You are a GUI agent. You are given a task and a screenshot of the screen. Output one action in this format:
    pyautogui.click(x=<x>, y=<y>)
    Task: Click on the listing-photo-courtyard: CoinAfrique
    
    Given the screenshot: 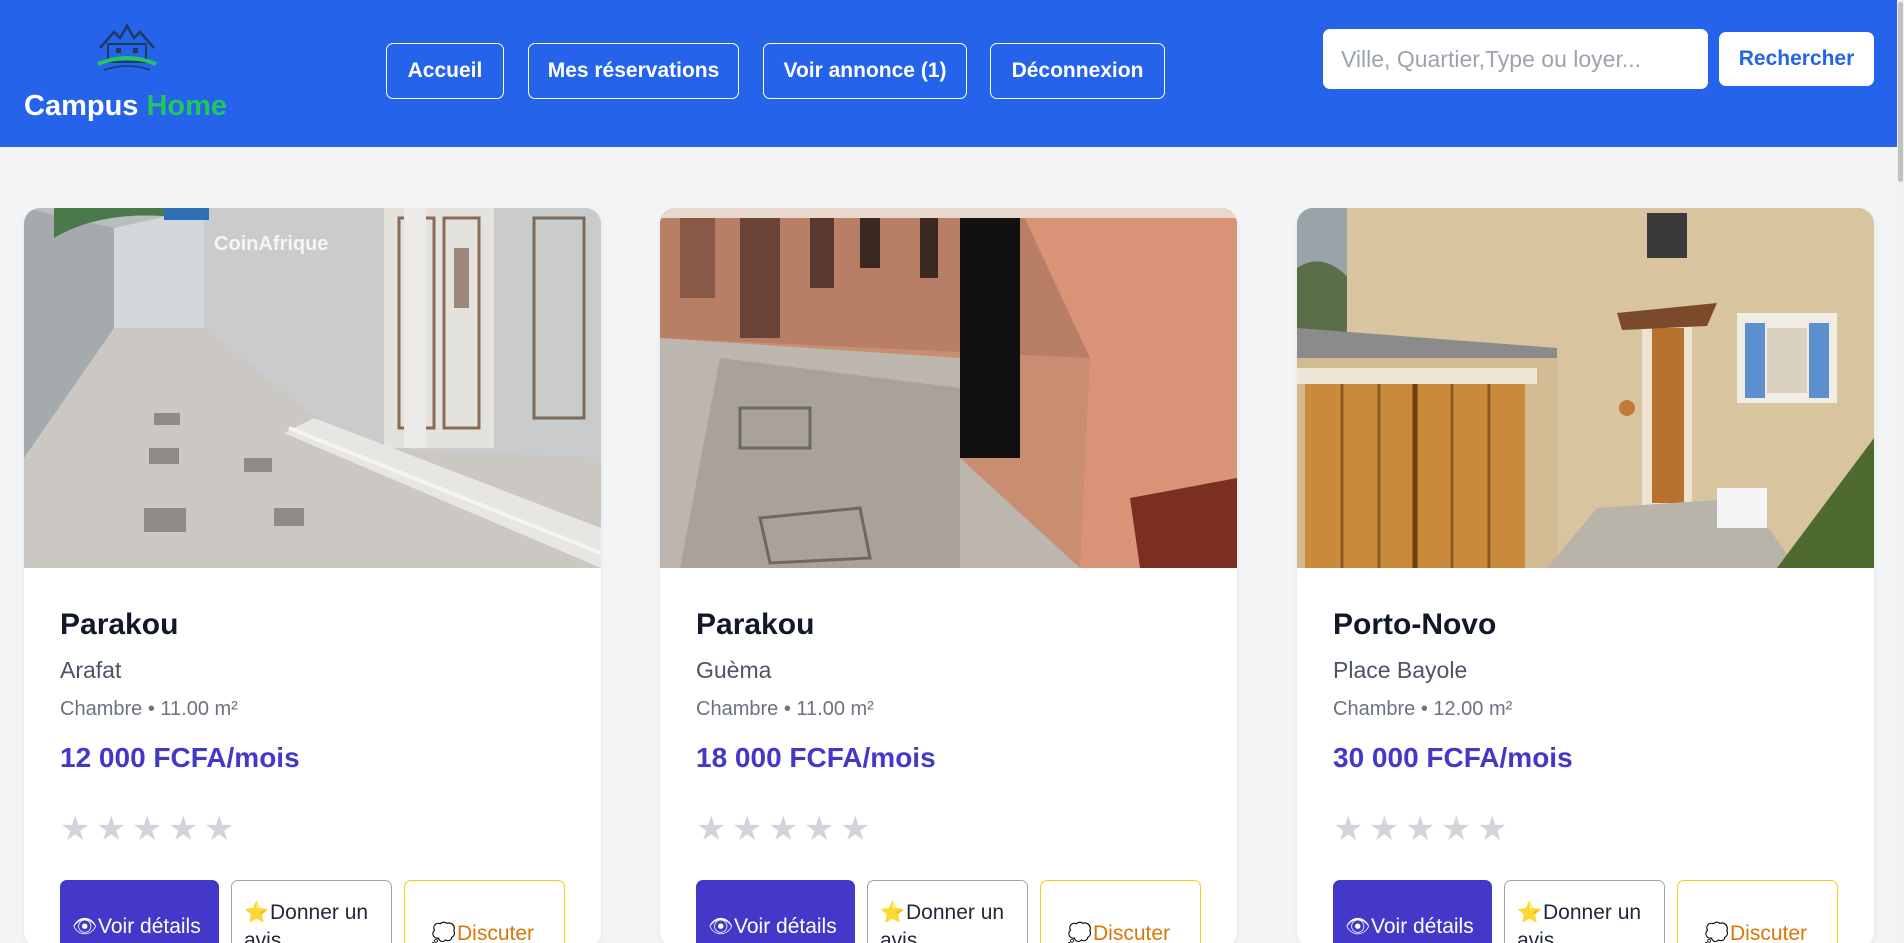 What is the action you would take?
    pyautogui.click(x=312, y=388)
    